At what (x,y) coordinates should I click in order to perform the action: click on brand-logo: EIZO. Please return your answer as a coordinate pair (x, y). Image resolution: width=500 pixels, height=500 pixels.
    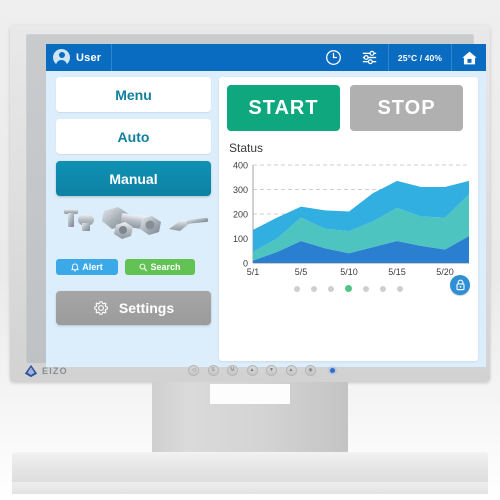
    Looking at the image, I should click on (46, 371).